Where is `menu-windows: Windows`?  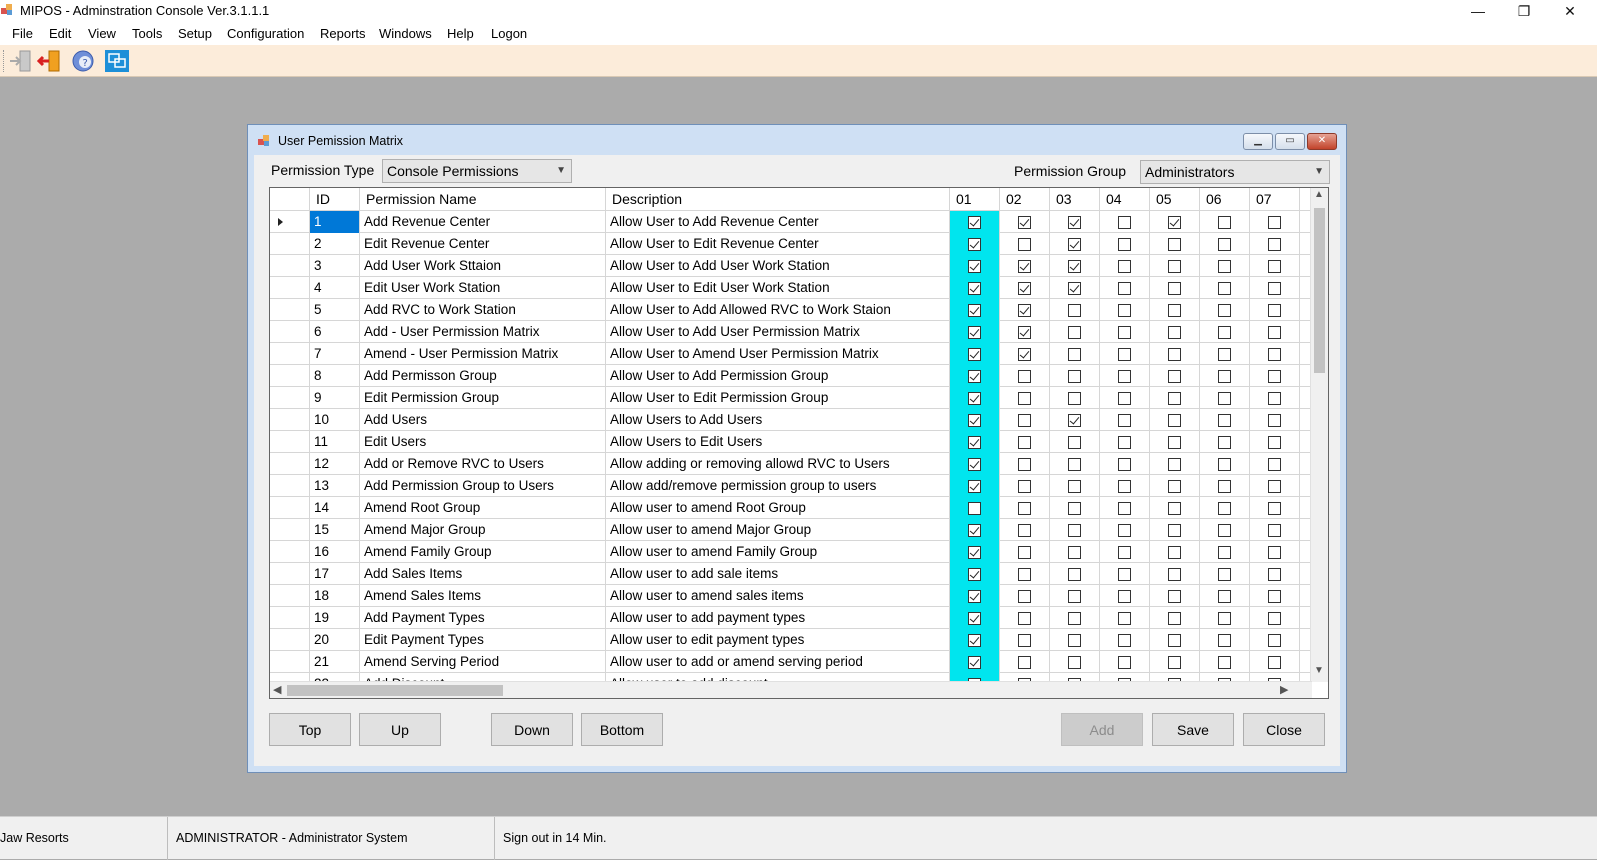
menu-windows: Windows is located at coordinates (405, 33).